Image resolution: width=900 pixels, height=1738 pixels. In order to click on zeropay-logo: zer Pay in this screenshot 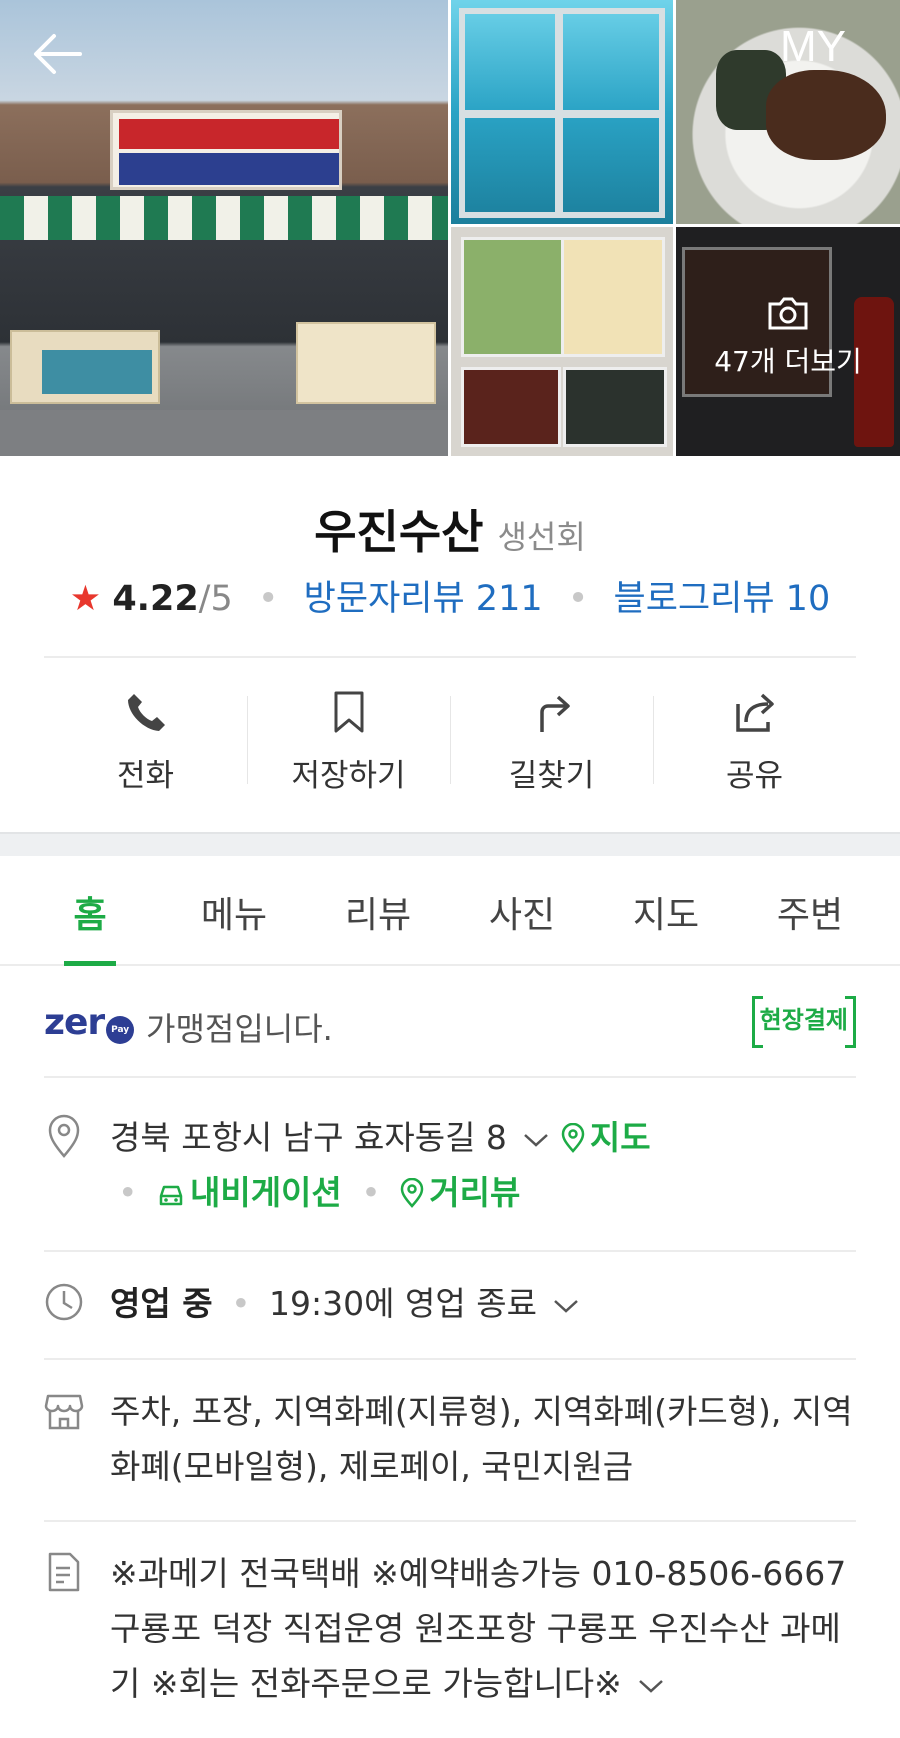, I will do `click(89, 1023)`.